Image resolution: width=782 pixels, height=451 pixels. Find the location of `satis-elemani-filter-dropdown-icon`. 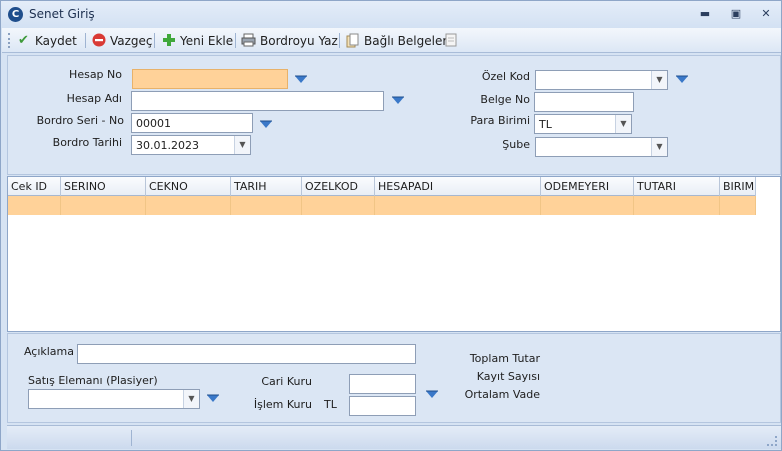

satis-elemani-filter-dropdown-icon is located at coordinates (213, 399).